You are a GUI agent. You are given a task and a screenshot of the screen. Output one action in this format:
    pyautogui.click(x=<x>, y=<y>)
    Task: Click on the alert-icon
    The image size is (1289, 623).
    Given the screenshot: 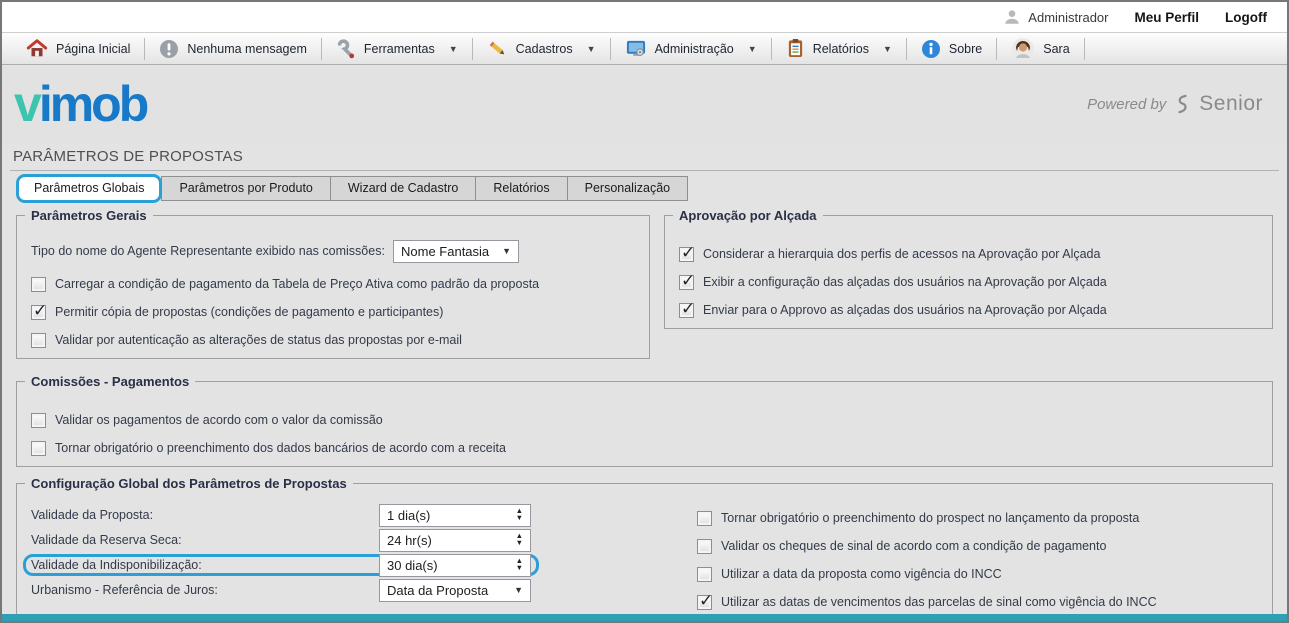 What is the action you would take?
    pyautogui.click(x=169, y=49)
    